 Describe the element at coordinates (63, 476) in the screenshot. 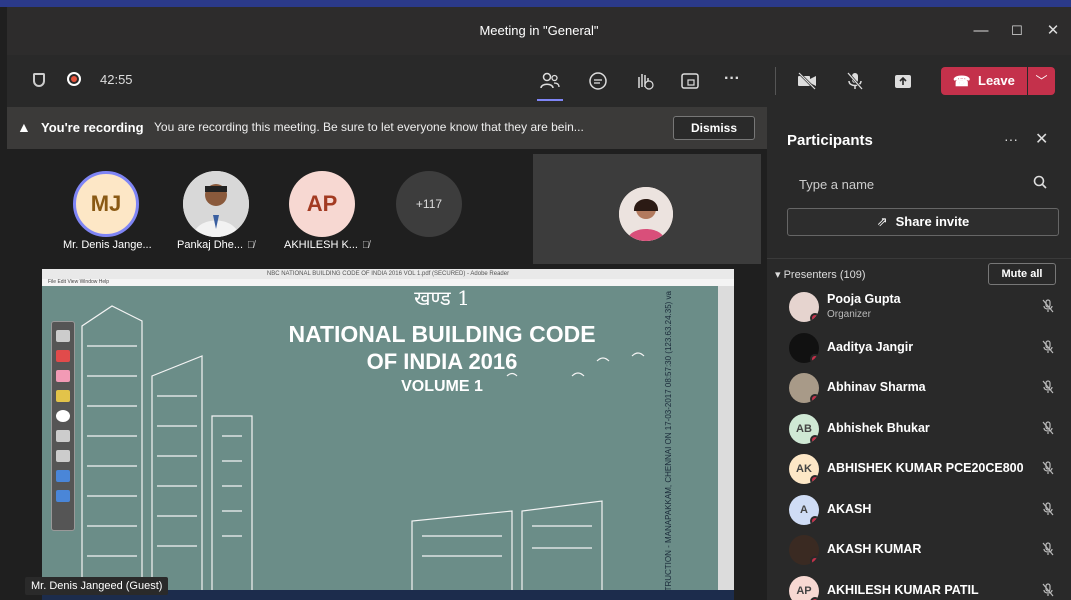

I see `screen-tool-icon` at that location.